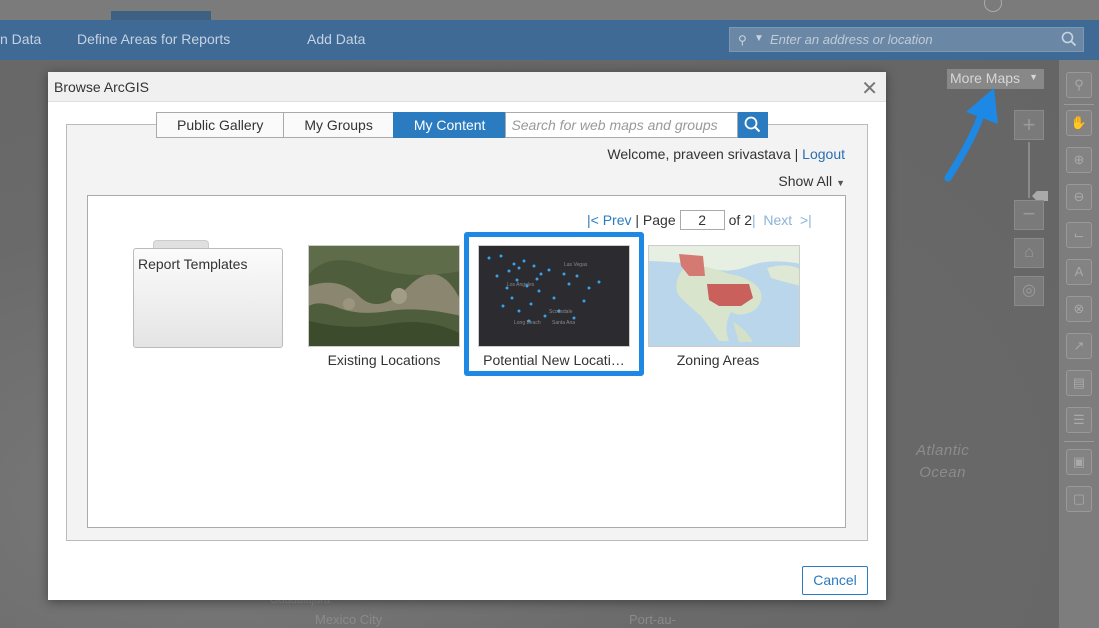 Image resolution: width=1099 pixels, height=628 pixels. Describe the element at coordinates (1029, 215) in the screenshot. I see `zoom-out-button: −` at that location.